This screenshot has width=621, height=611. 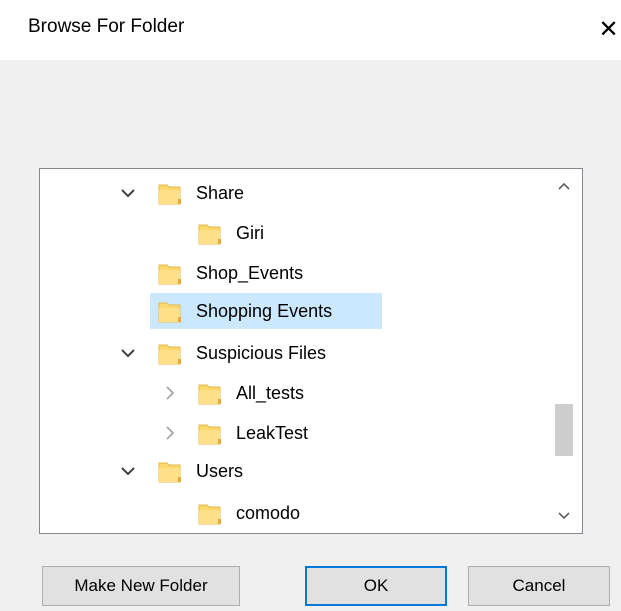 What do you see at coordinates (376, 586) in the screenshot?
I see `ok-button: OK` at bounding box center [376, 586].